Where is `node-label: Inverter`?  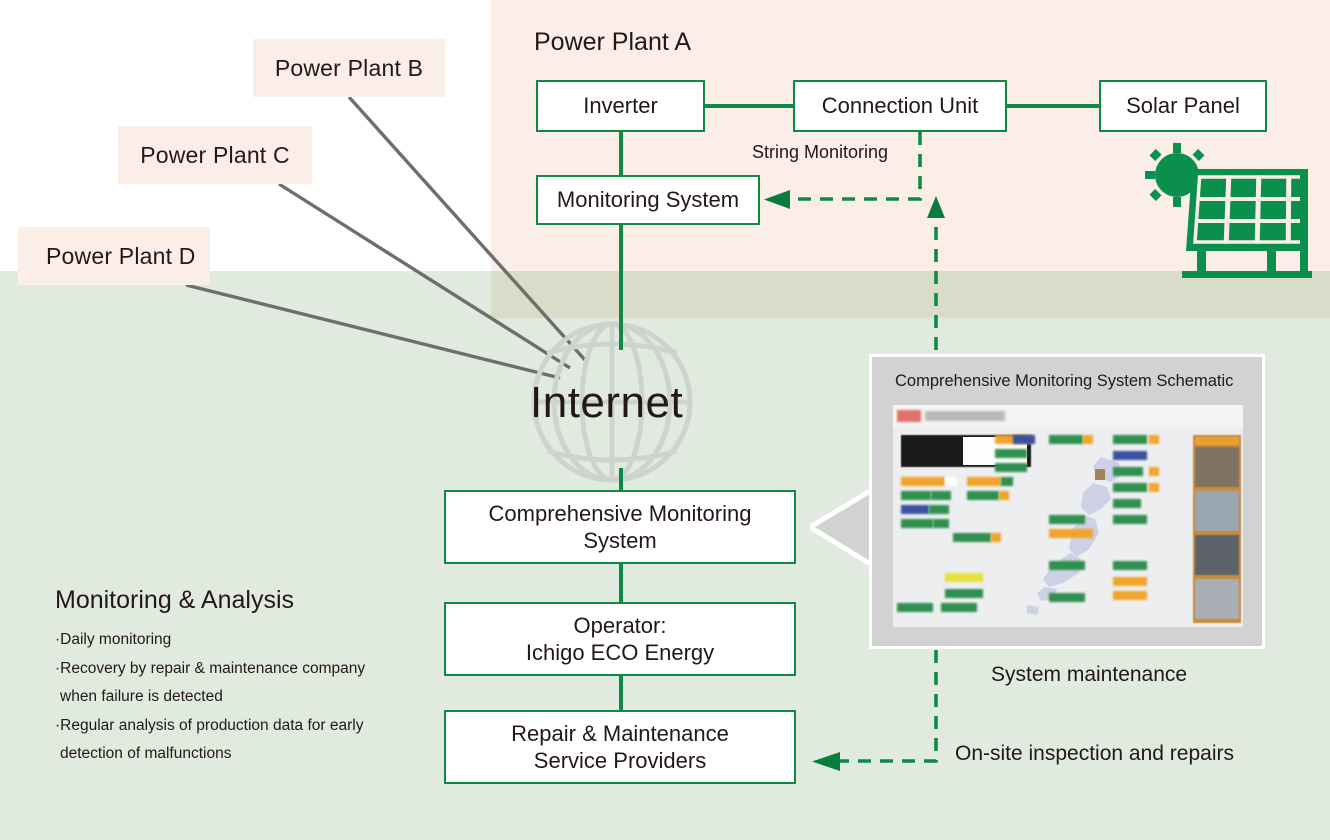
node-label: Inverter is located at coordinates (620, 106).